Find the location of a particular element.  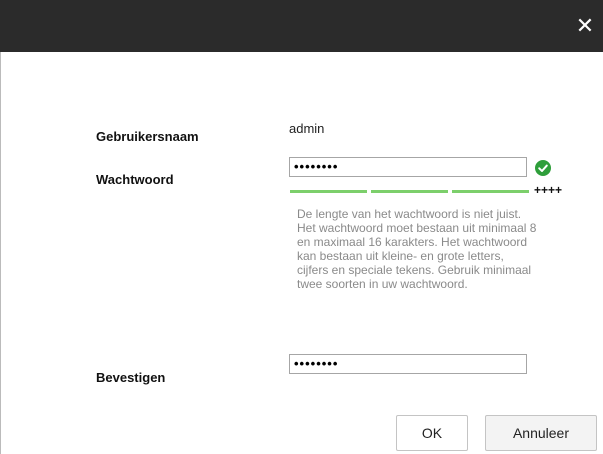

dialog-left-border is located at coordinates (0, 253).